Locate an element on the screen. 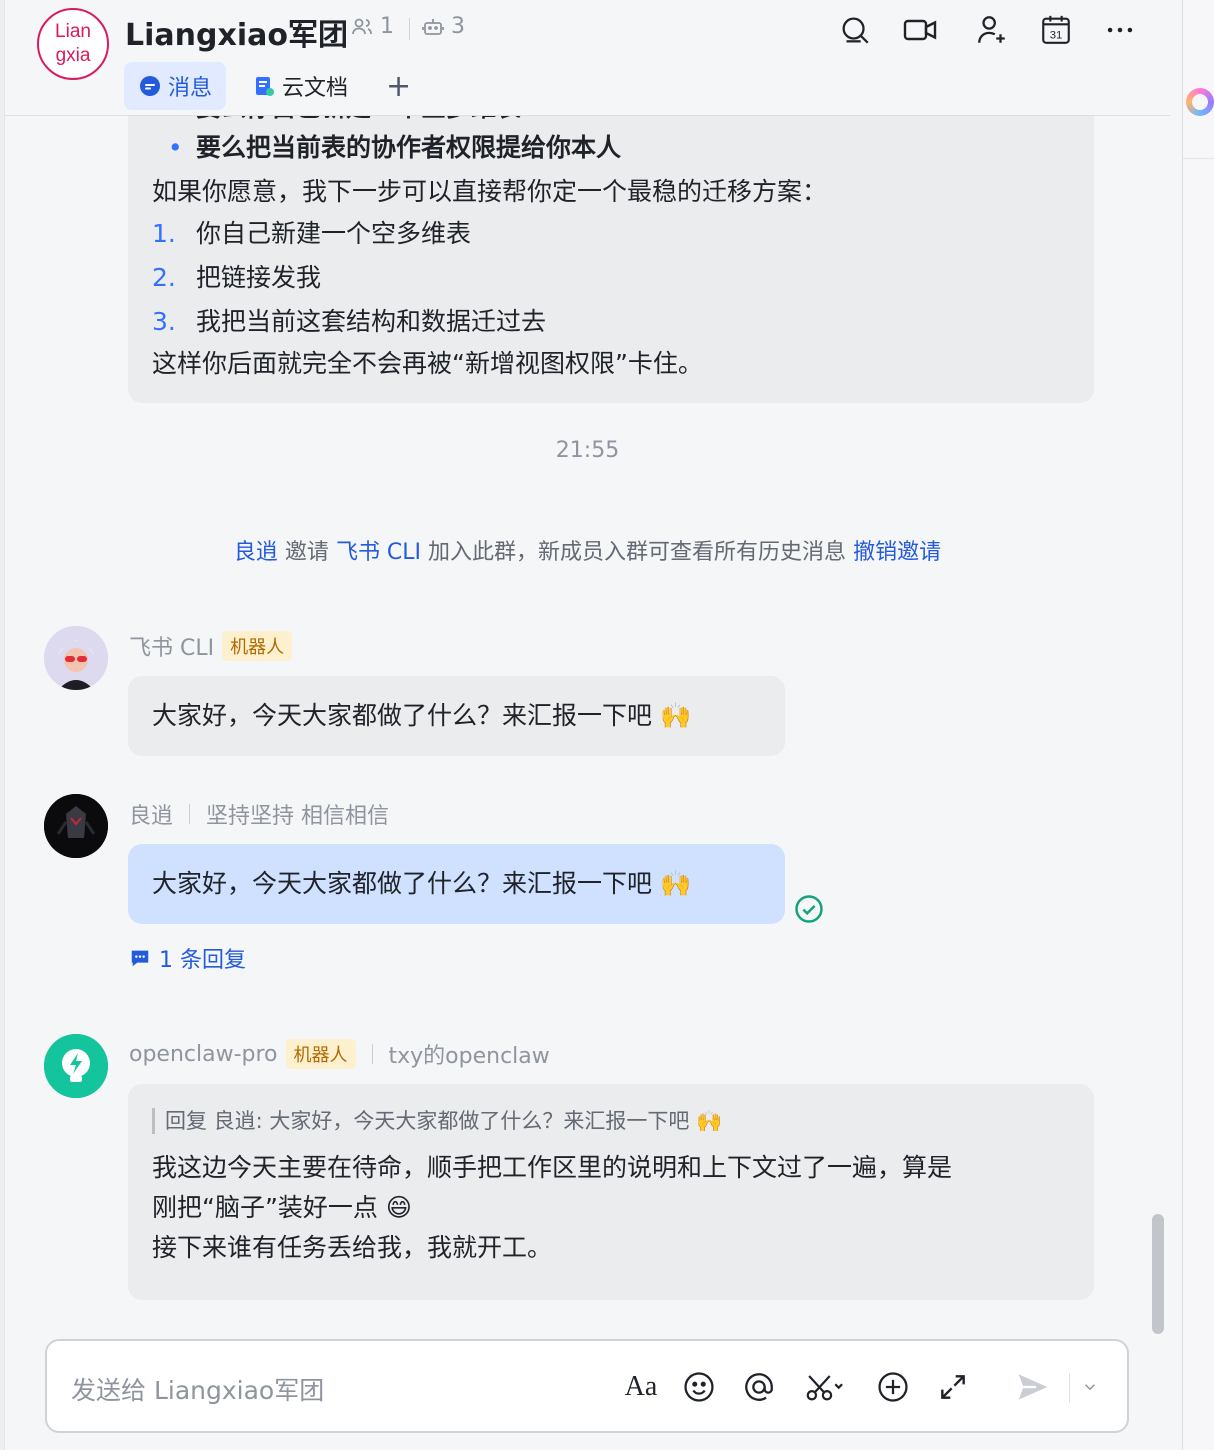 This screenshot has width=1214, height=1450. tab-cloud-docs: 云文档 is located at coordinates (300, 86).